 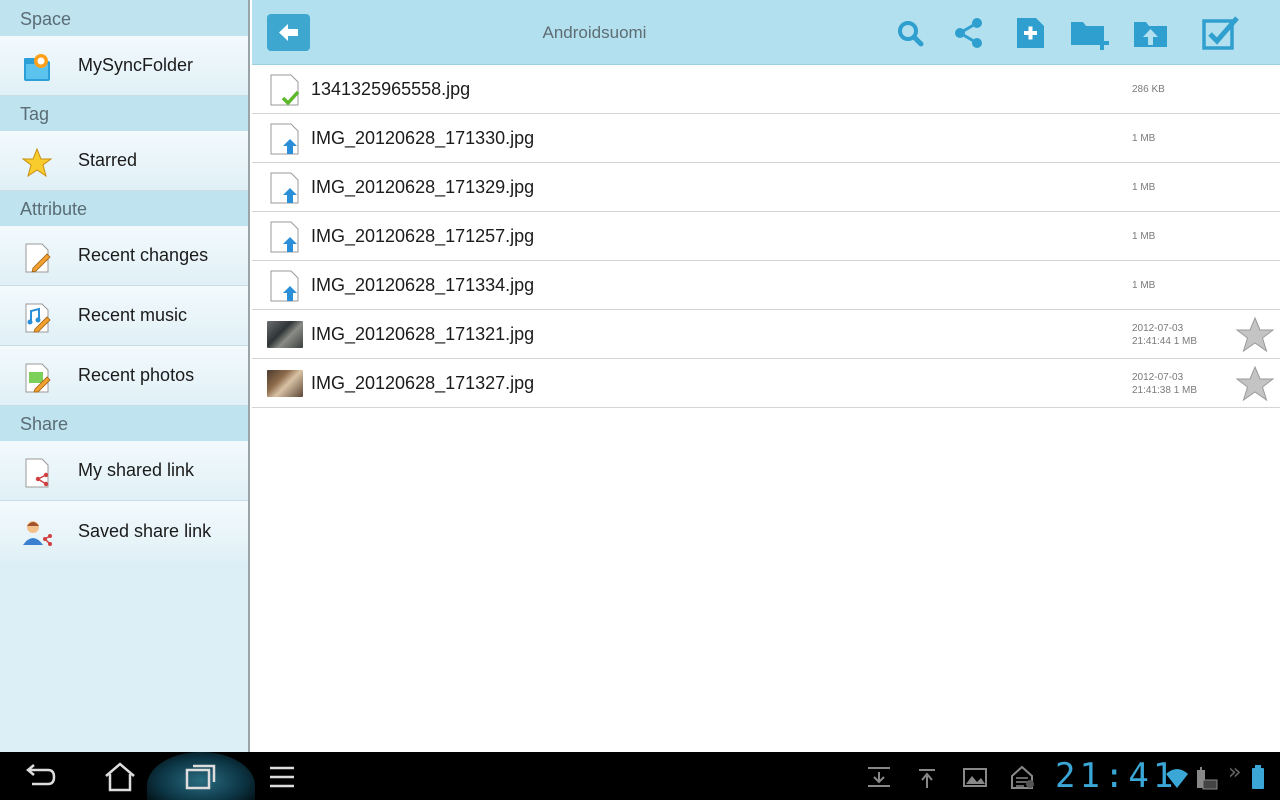 What do you see at coordinates (282, 777) in the screenshot?
I see `menu-icon` at bounding box center [282, 777].